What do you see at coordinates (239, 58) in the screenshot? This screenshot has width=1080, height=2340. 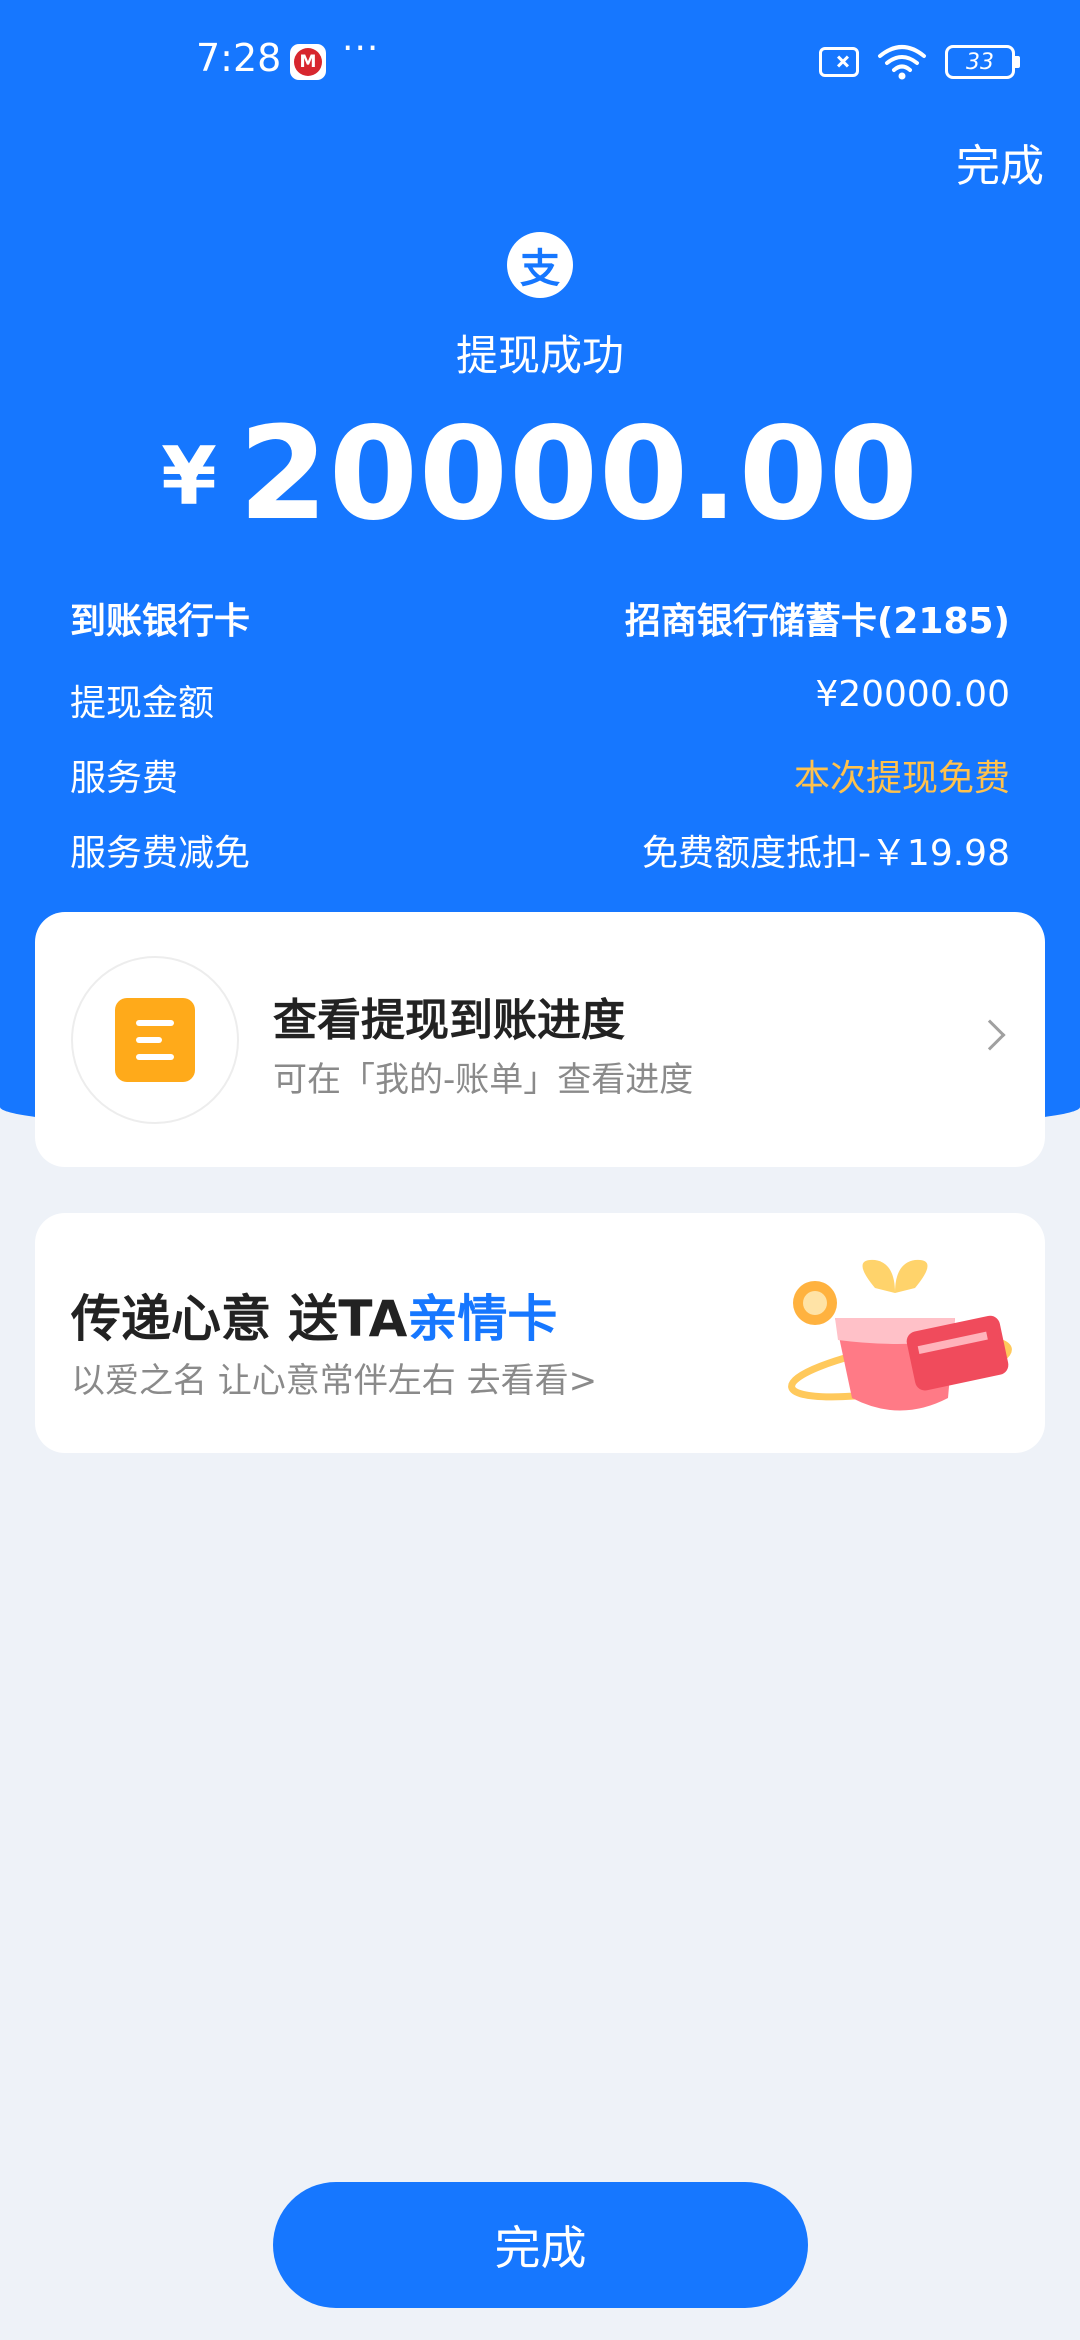 I see `status-time: 7:28` at bounding box center [239, 58].